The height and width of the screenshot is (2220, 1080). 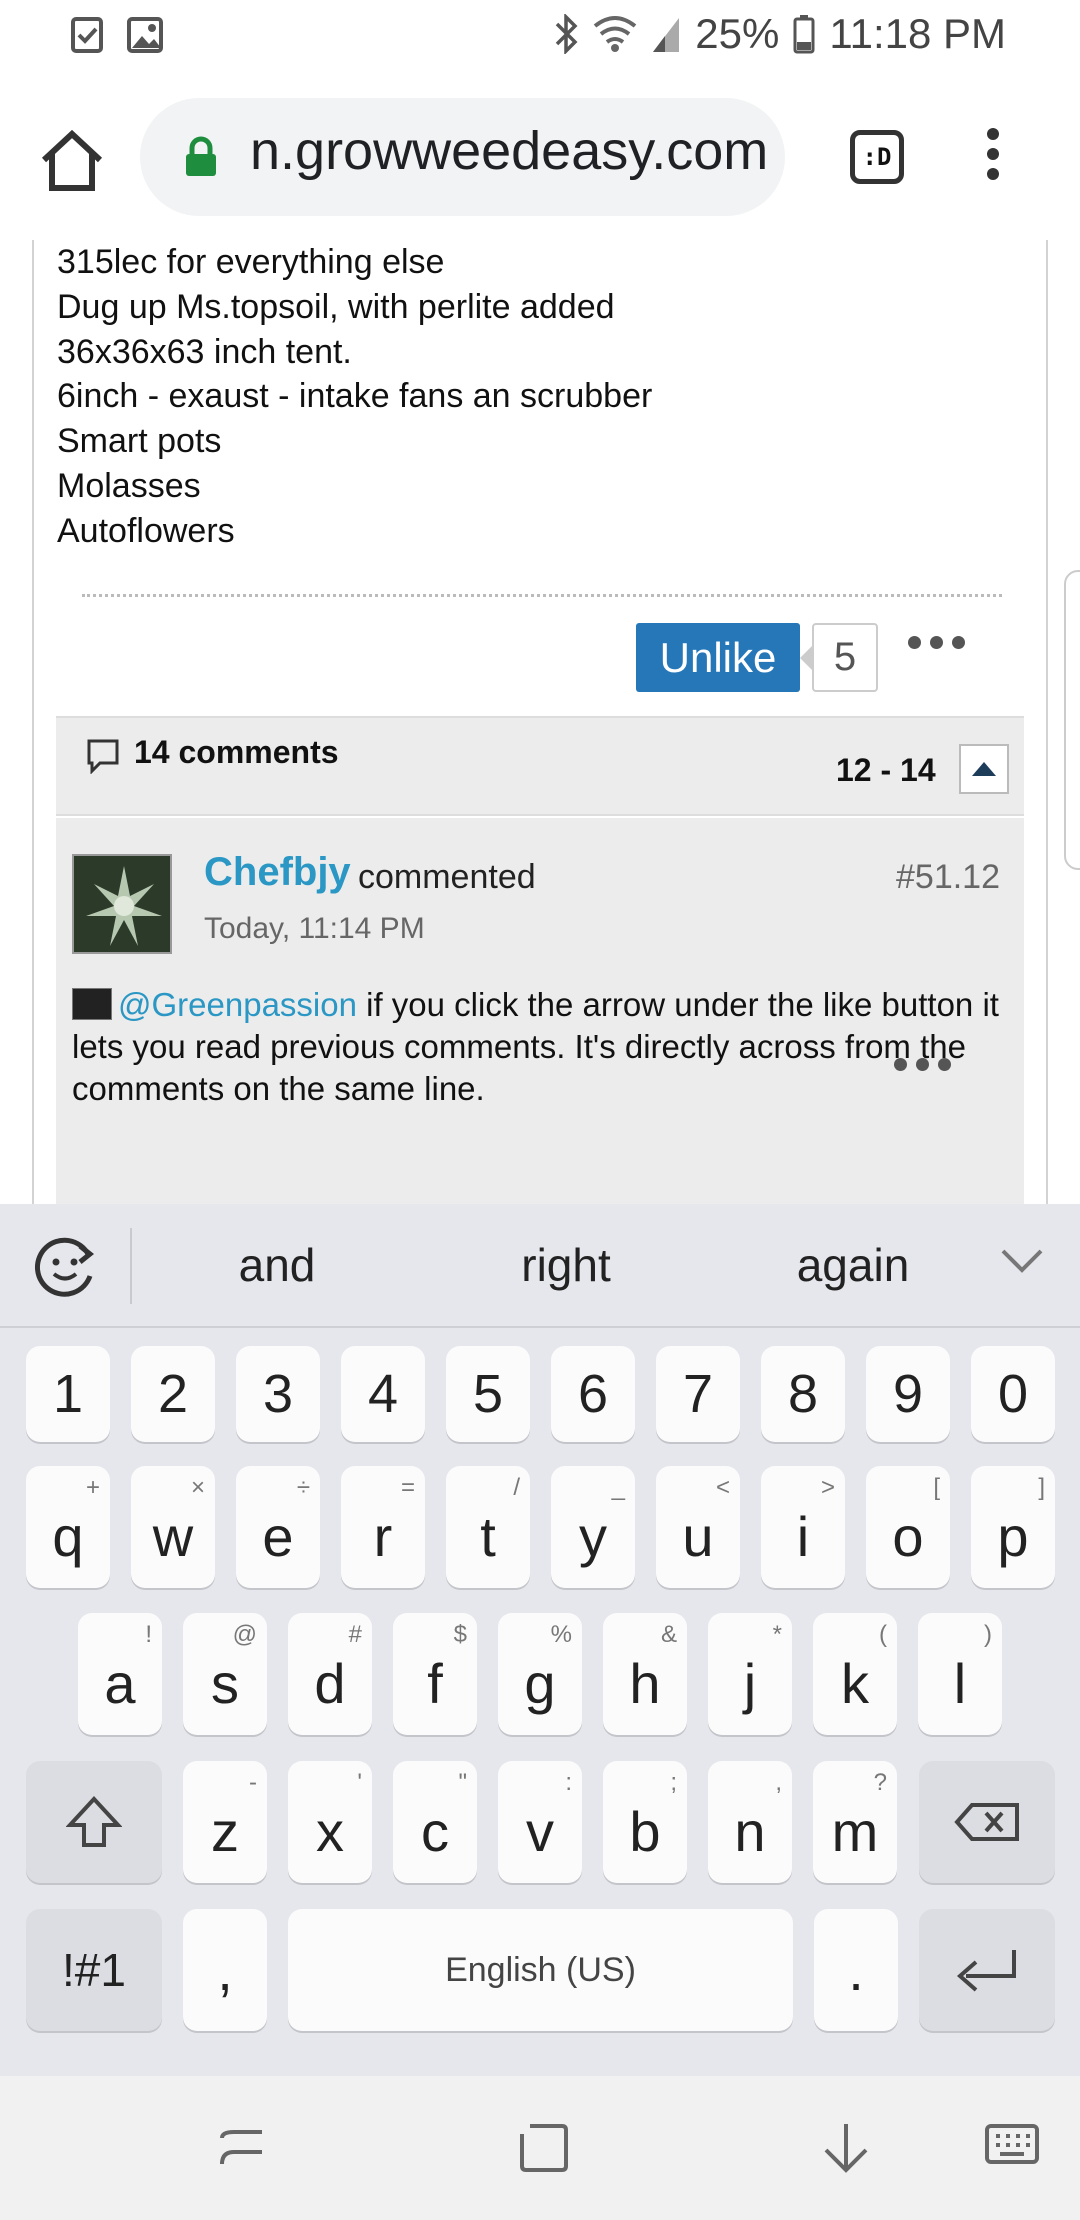 What do you see at coordinates (1072, 720) in the screenshot?
I see `edge-panel-handle` at bounding box center [1072, 720].